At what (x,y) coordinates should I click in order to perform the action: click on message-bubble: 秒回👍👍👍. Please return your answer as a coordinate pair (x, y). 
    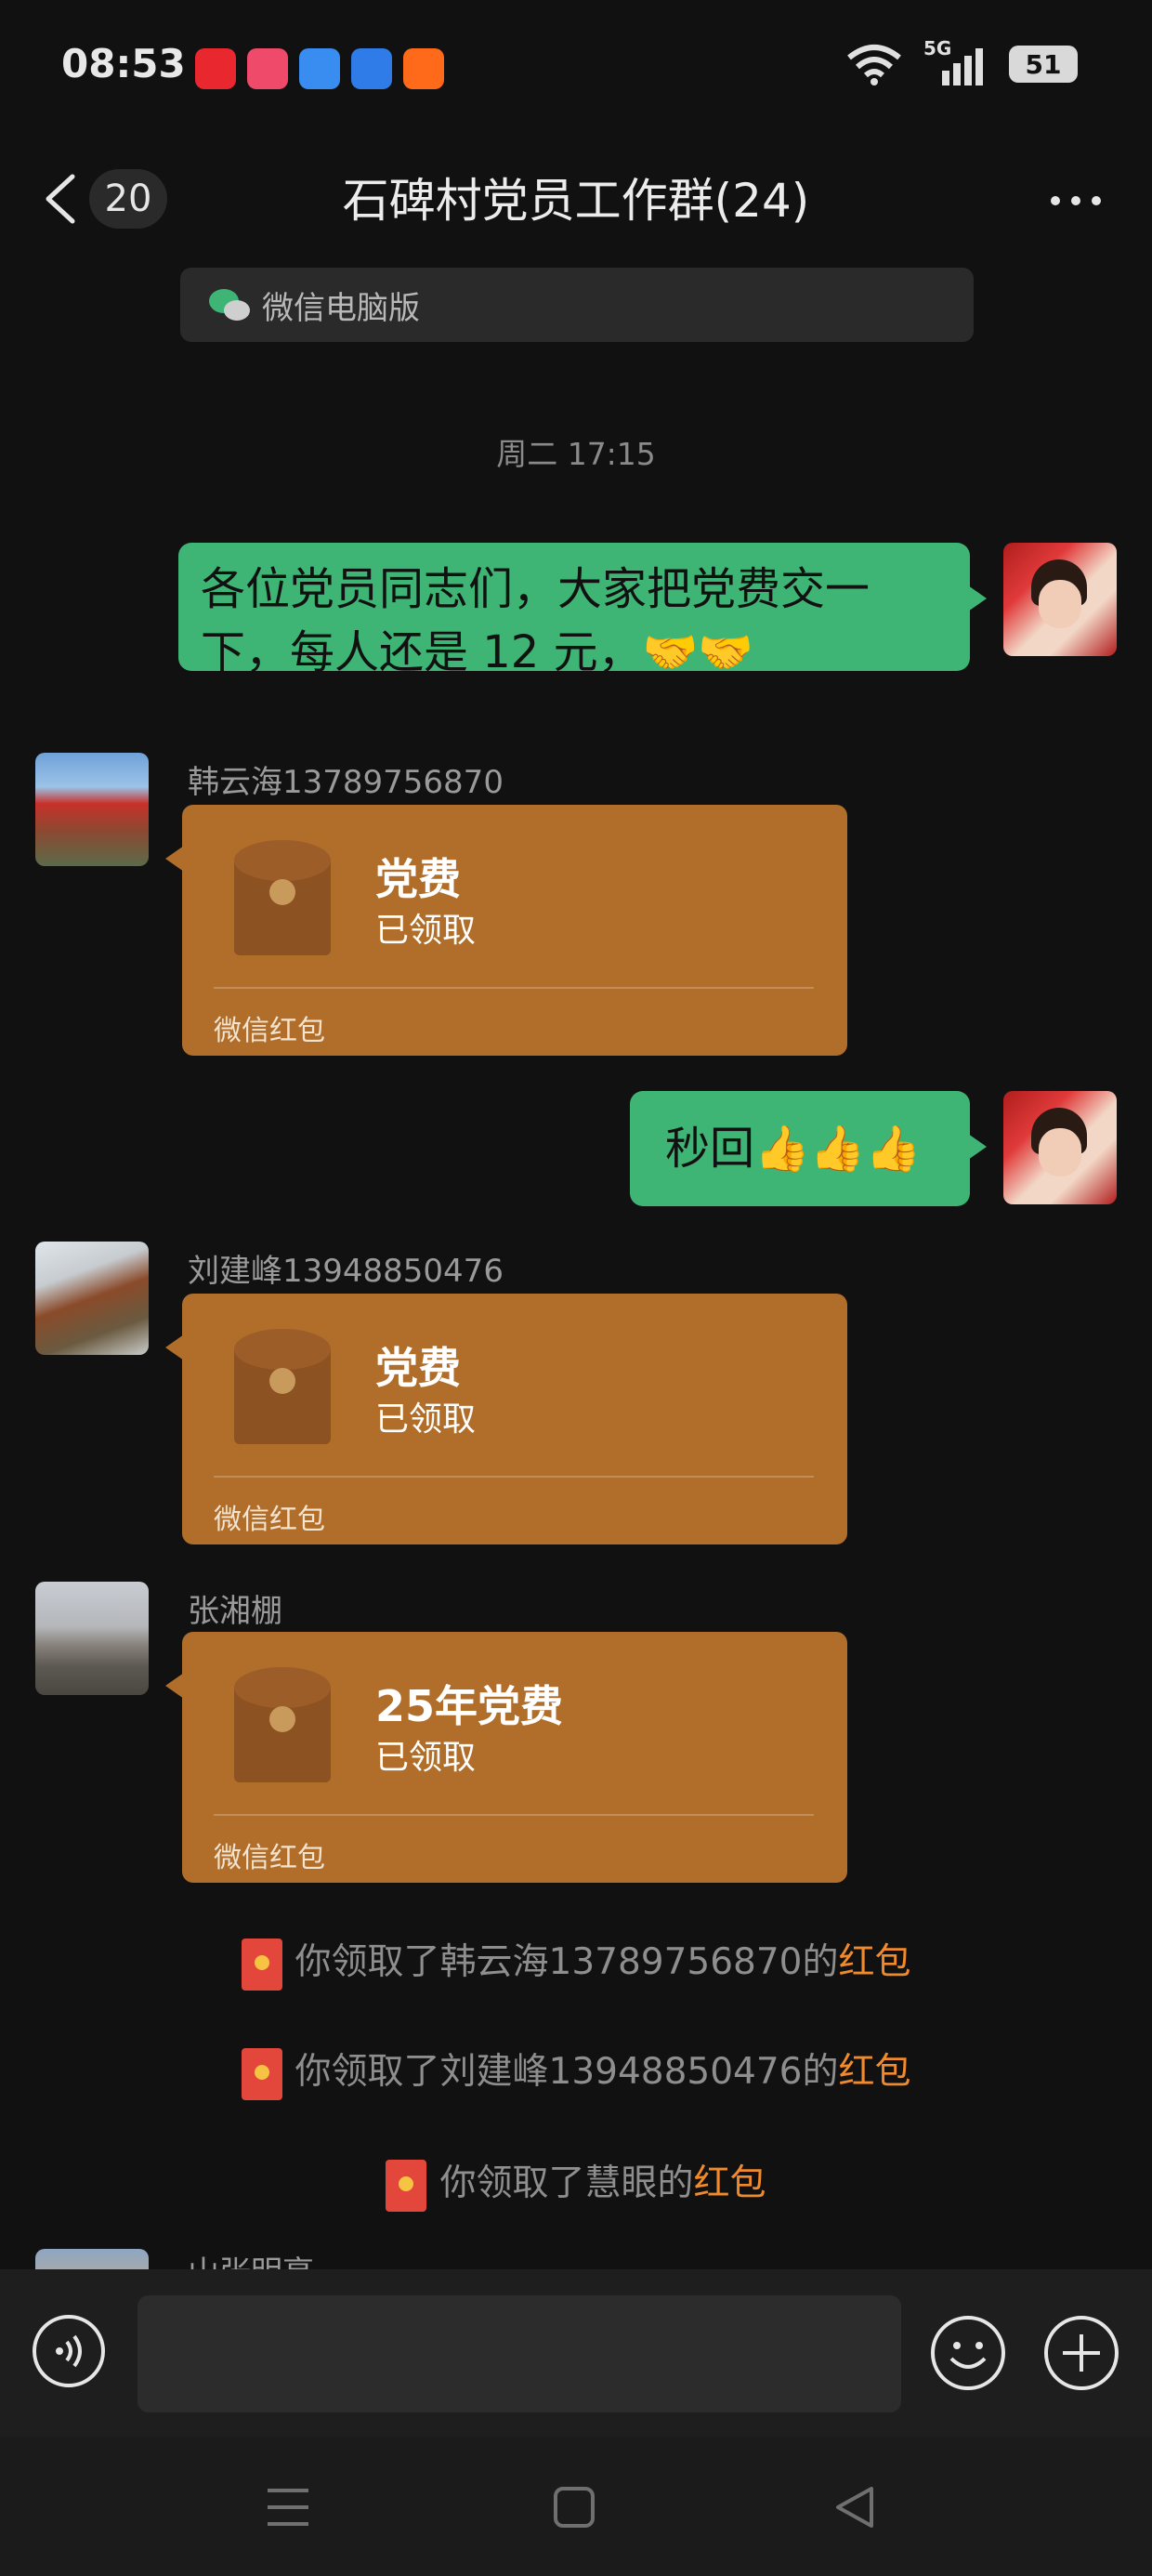
    Looking at the image, I should click on (808, 1148).